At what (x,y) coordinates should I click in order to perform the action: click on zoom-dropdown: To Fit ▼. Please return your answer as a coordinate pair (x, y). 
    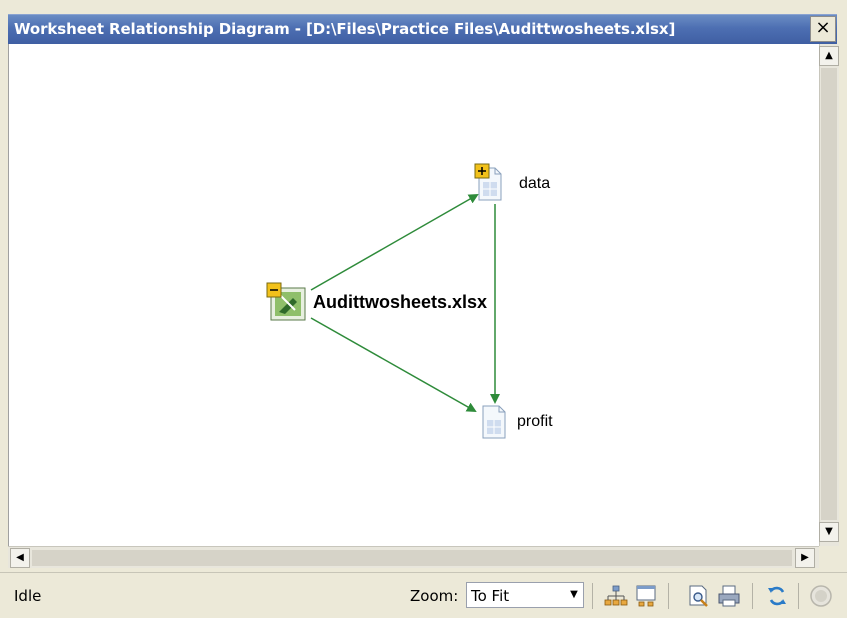
    Looking at the image, I should click on (525, 595).